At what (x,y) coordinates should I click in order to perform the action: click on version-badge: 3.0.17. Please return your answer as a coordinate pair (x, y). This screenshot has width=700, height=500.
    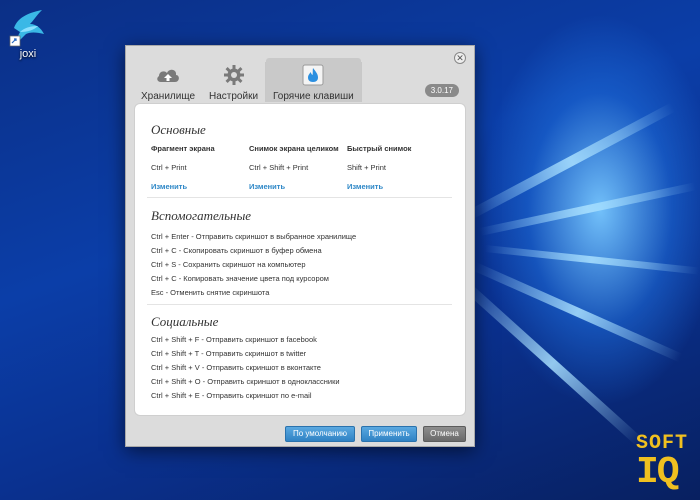
    Looking at the image, I should click on (441, 90).